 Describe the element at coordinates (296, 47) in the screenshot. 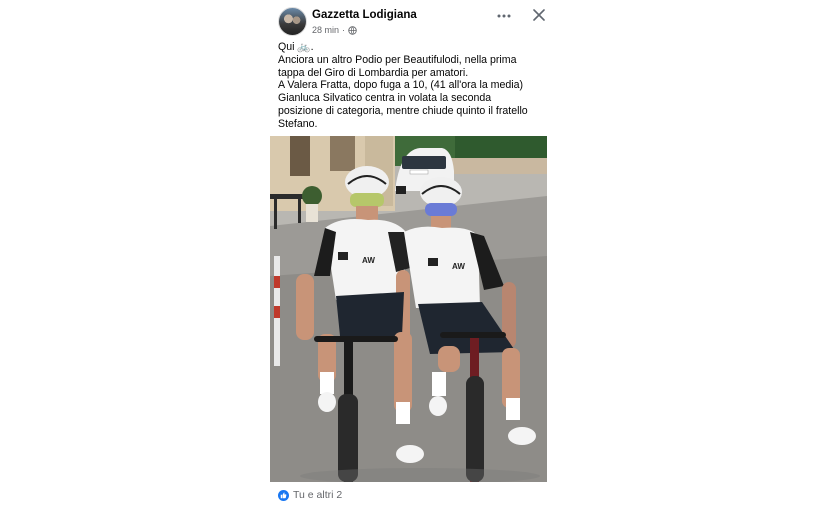

I see `caption-line: Qui 🚲.` at that location.